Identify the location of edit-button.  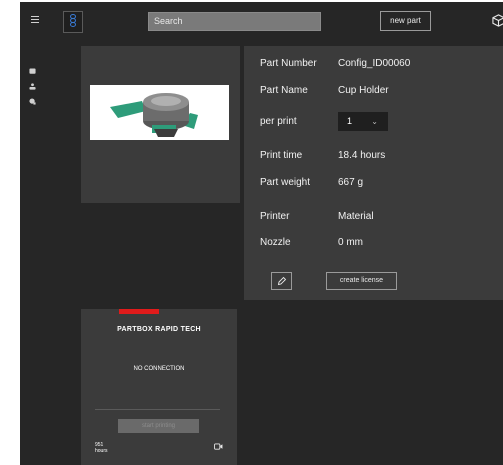
(281, 281).